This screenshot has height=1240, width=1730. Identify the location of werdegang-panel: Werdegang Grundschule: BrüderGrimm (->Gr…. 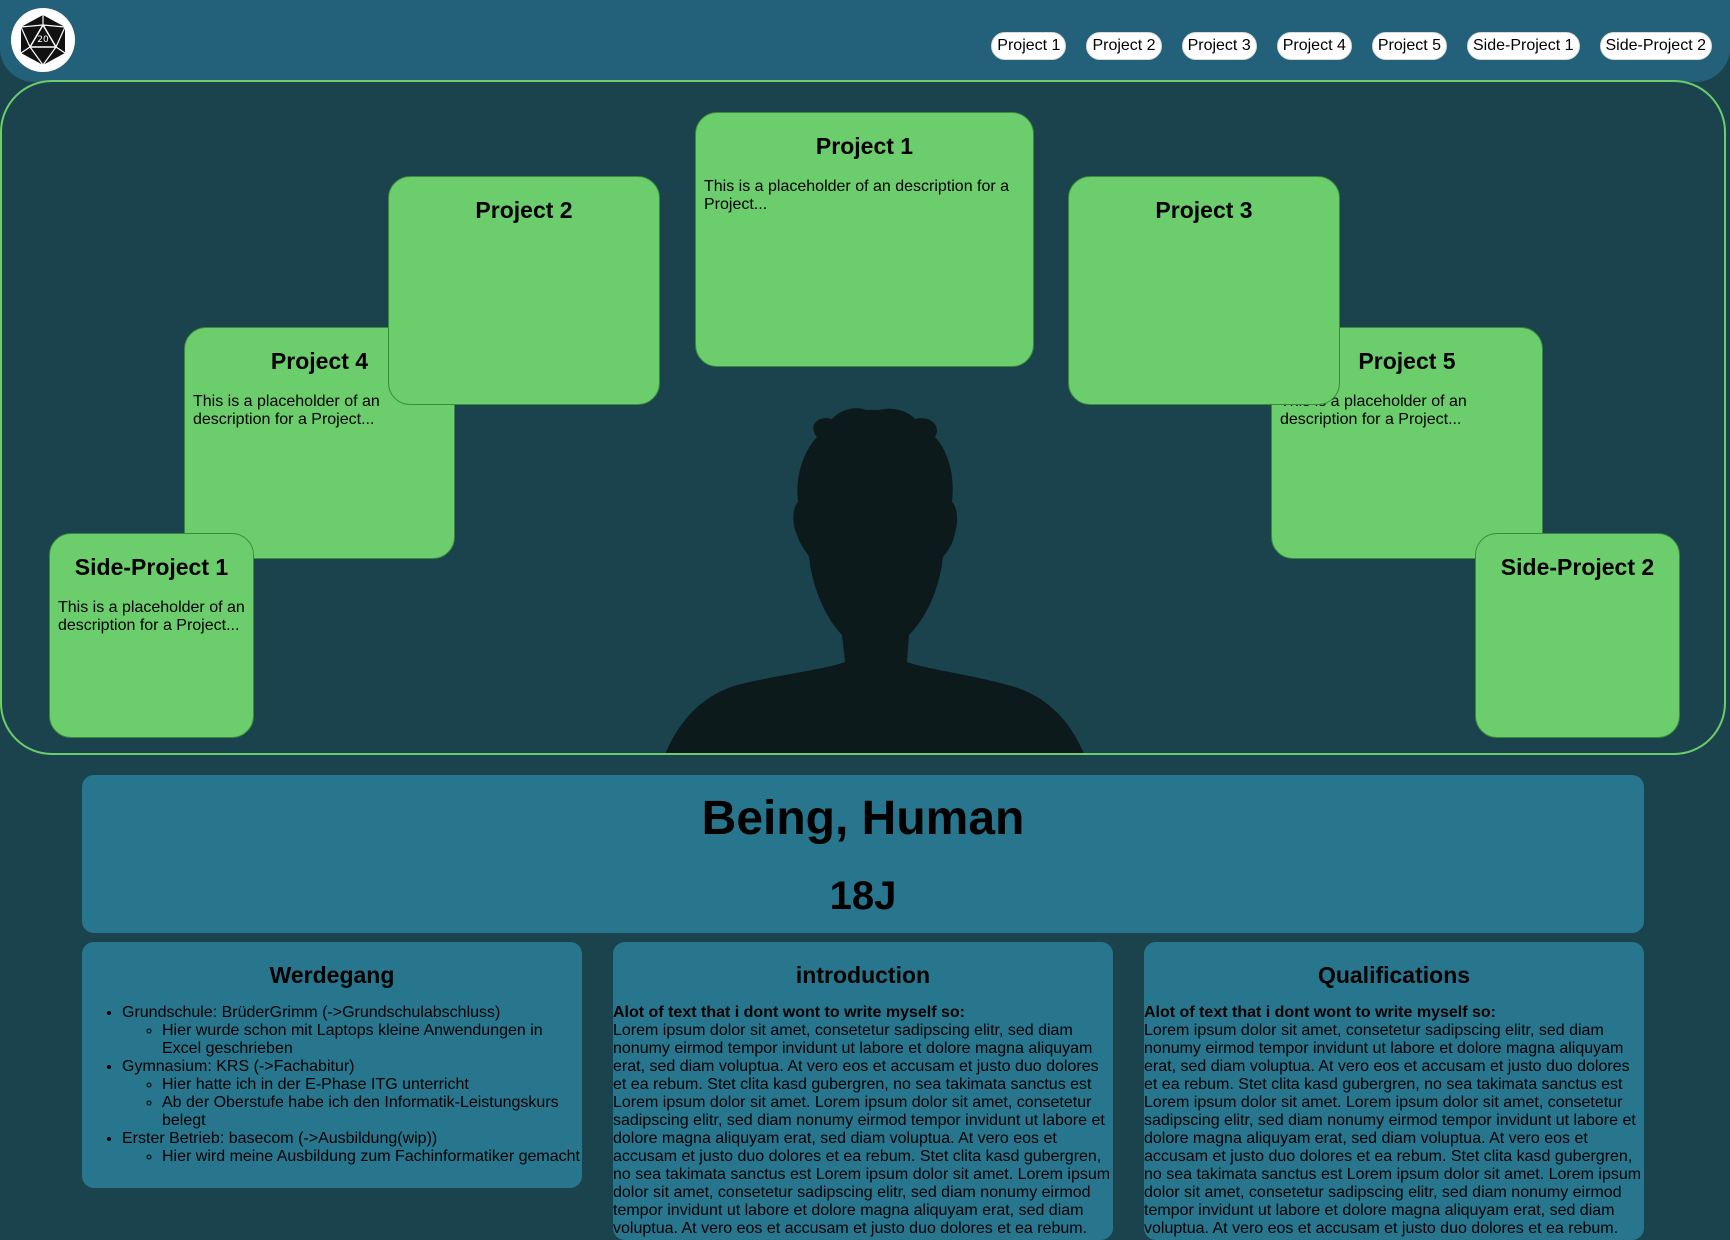
(332, 1065).